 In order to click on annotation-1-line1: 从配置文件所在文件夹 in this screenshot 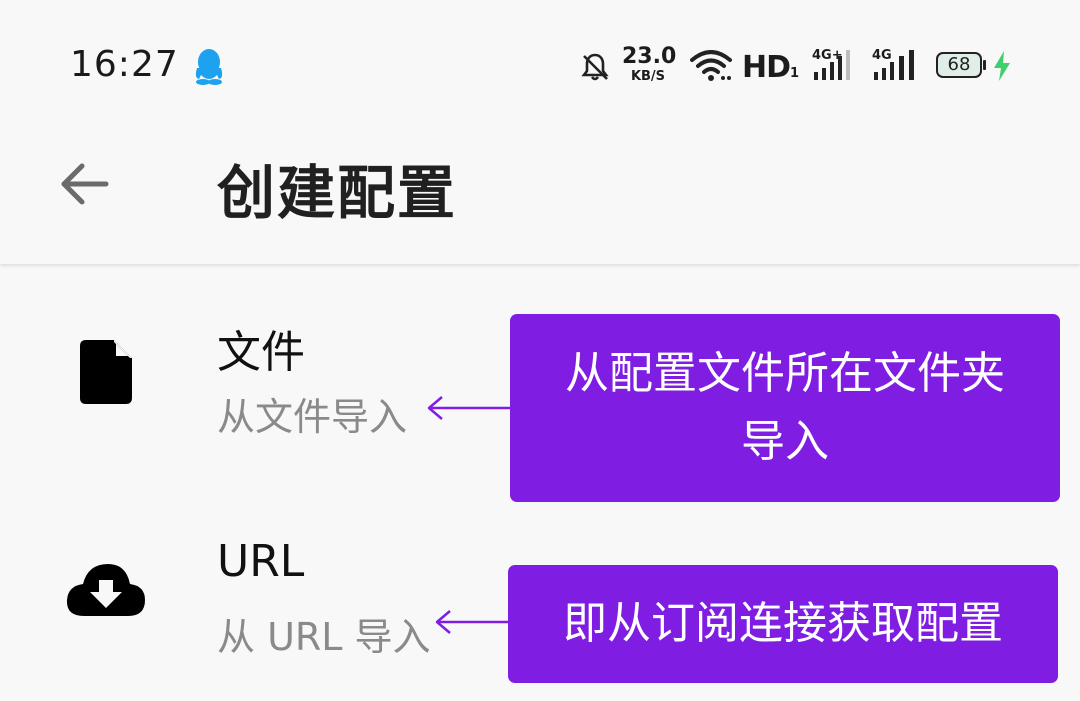, I will do `click(785, 373)`.